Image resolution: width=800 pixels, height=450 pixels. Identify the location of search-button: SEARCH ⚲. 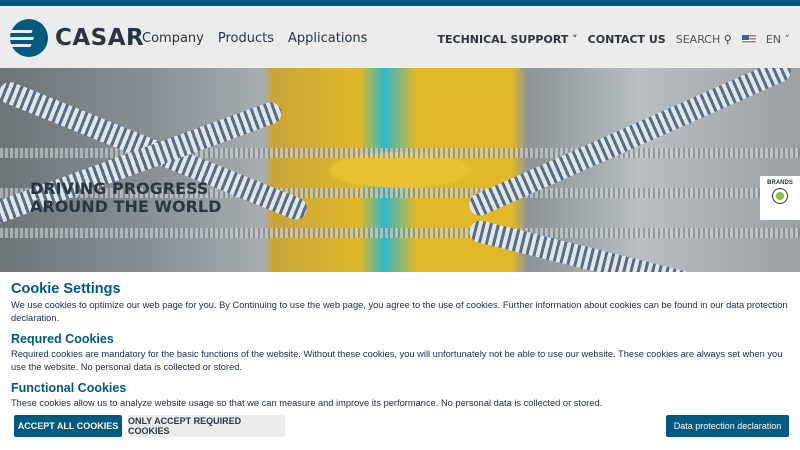
(704, 39).